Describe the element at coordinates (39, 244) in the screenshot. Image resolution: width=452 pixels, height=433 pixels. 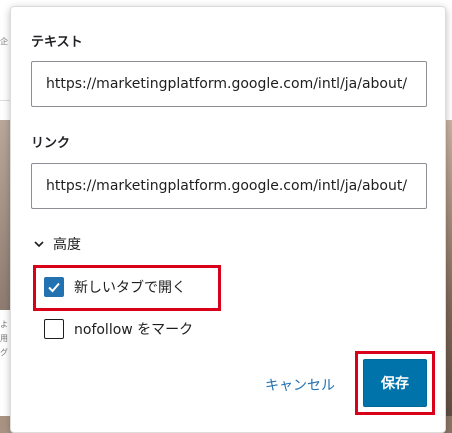
I see `chevron-down-icon` at that location.